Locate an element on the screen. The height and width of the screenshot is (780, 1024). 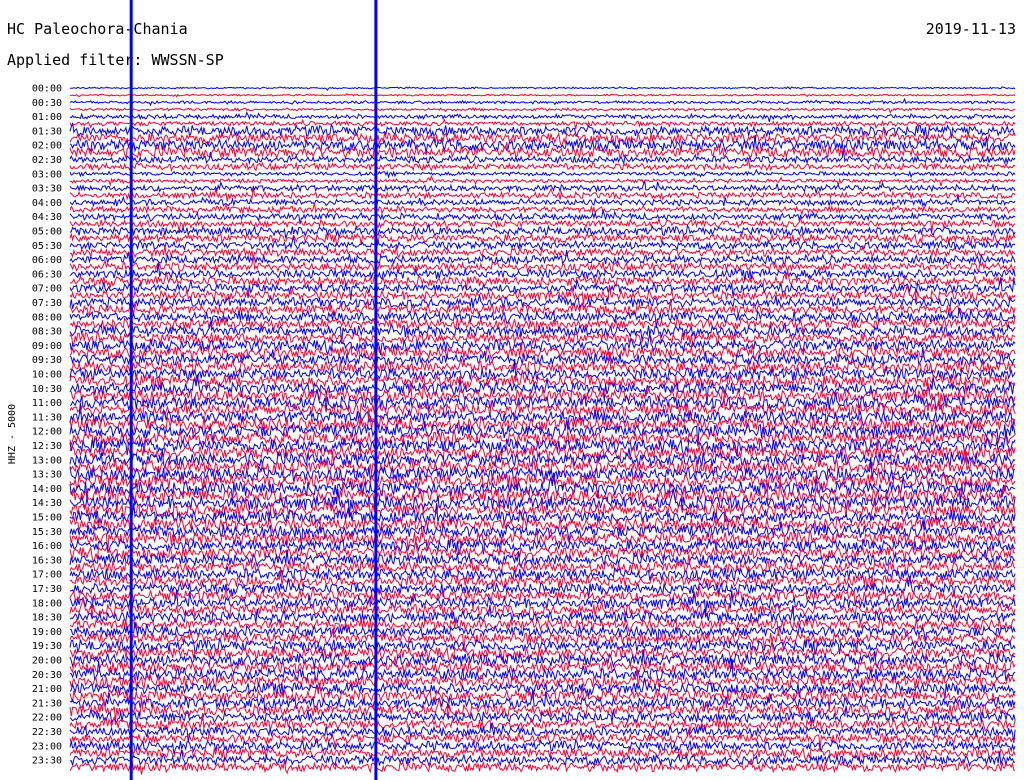
row-time-label: 06:30 is located at coordinates (47, 274).